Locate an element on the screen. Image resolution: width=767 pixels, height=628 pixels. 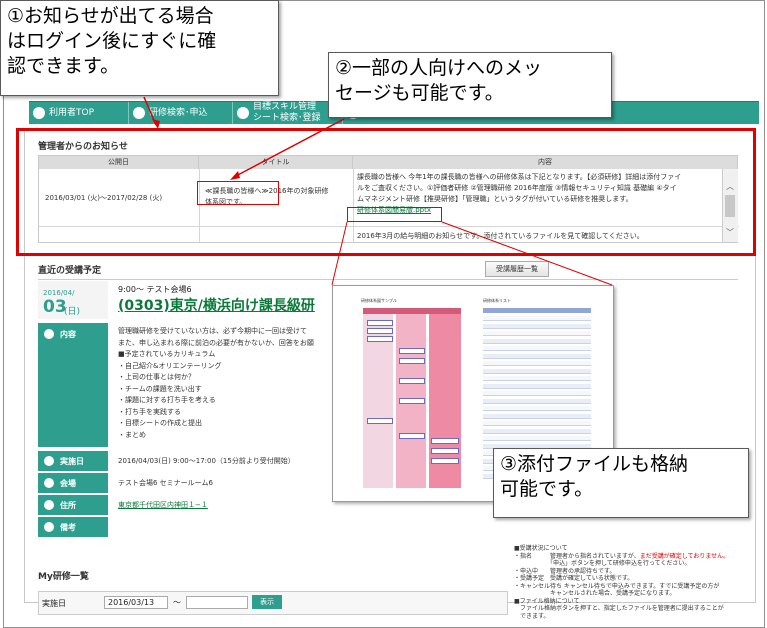
callout-1: ①お知らせが出てる場合 はログイン後にすぐに確 認できます。 is located at coordinates (139, 48).